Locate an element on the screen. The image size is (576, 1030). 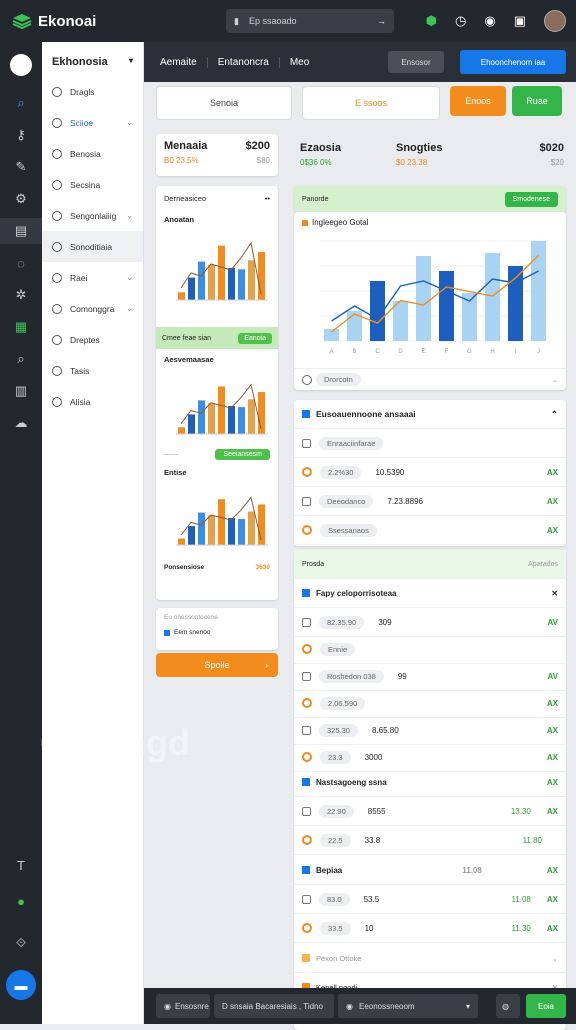
action-button-3: Enoos is located at coordinates (478, 101).